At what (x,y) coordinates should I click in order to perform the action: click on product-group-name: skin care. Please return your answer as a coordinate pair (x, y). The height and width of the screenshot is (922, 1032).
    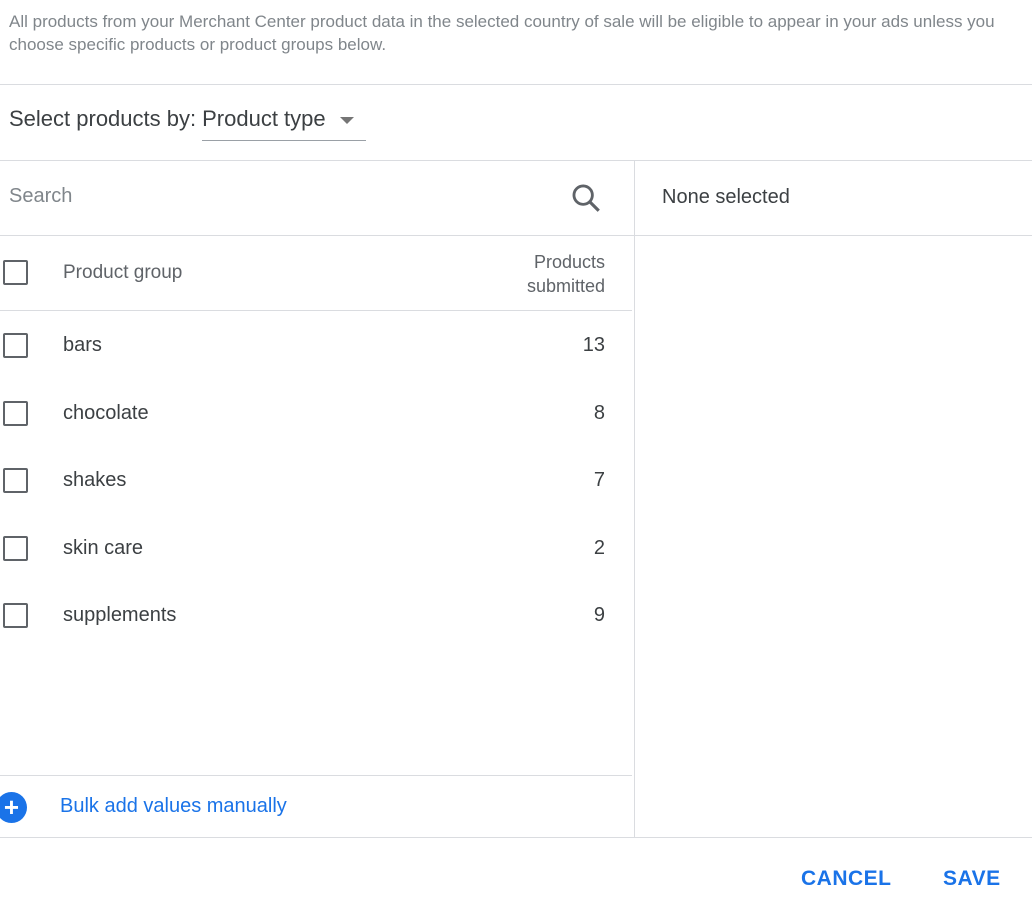
    Looking at the image, I should click on (103, 547).